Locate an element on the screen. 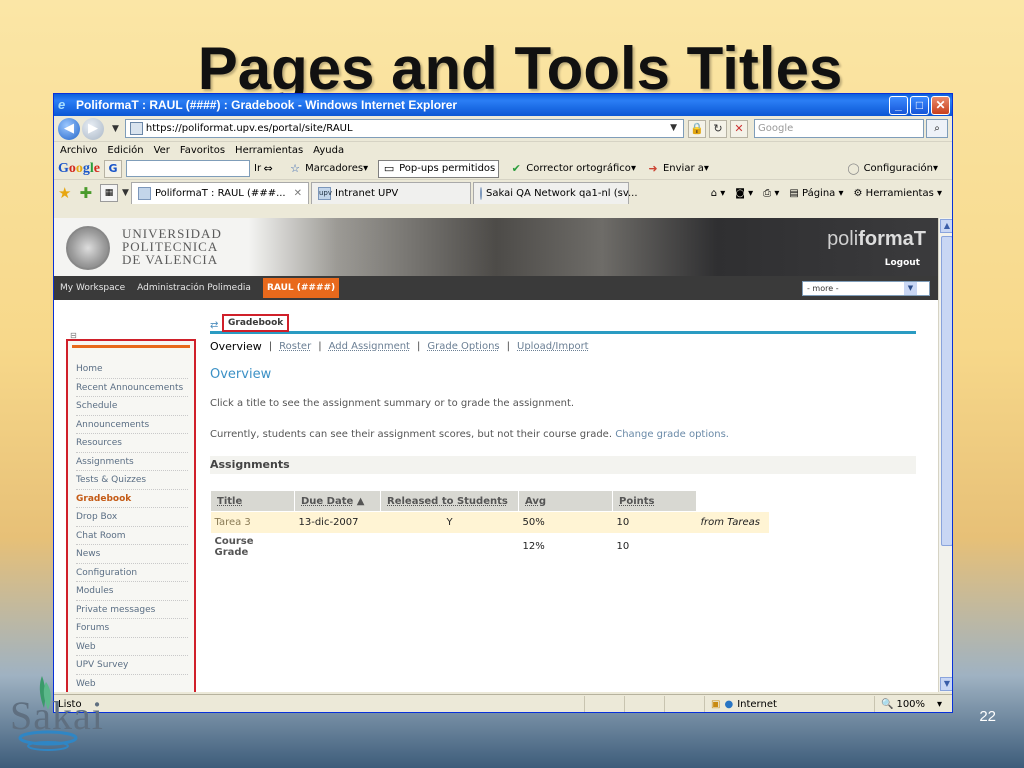 This screenshot has width=1024, height=768. nav-item-announcements: Announcements is located at coordinates (132, 425).